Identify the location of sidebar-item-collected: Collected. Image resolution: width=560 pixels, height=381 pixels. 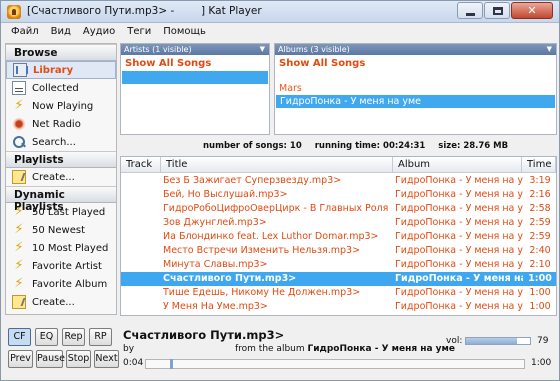
(61, 88).